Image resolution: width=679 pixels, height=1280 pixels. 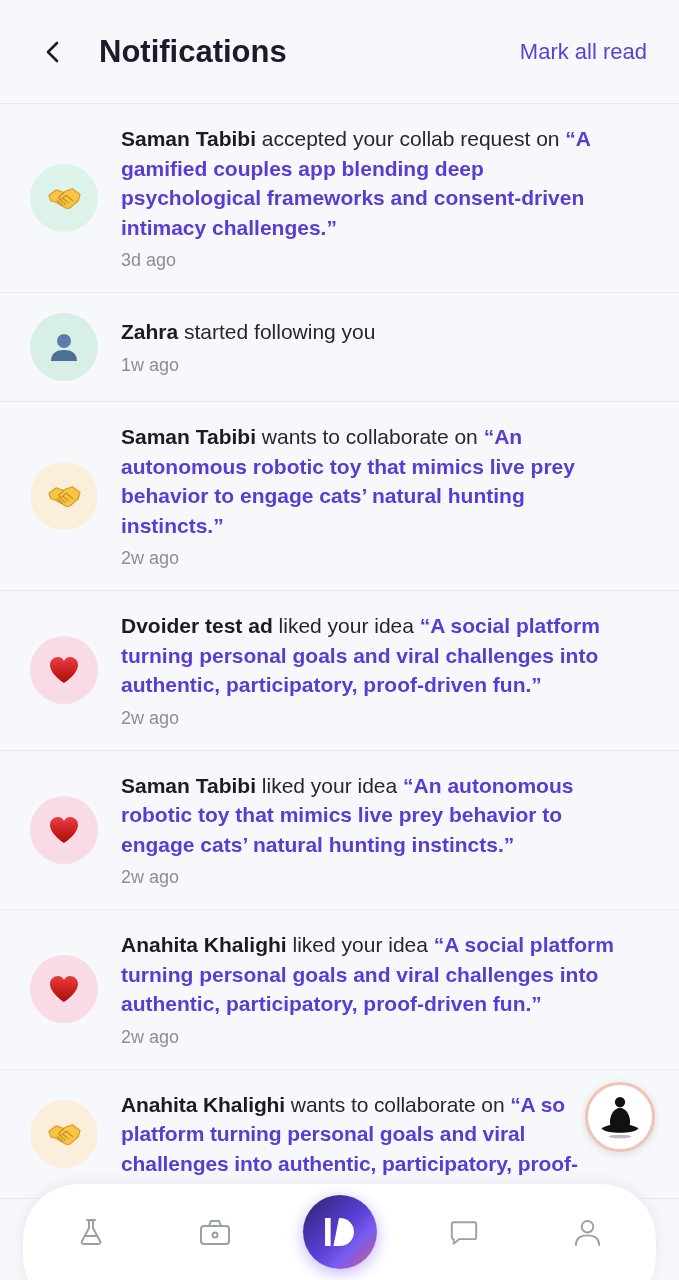 What do you see at coordinates (348, 481) in the screenshot?
I see `notification-text: Saman Tabibi wants to collaborate on “An autonomous robotic toy that mimics live prey behavior to engage cats’ natural hunting instincts.”` at bounding box center [348, 481].